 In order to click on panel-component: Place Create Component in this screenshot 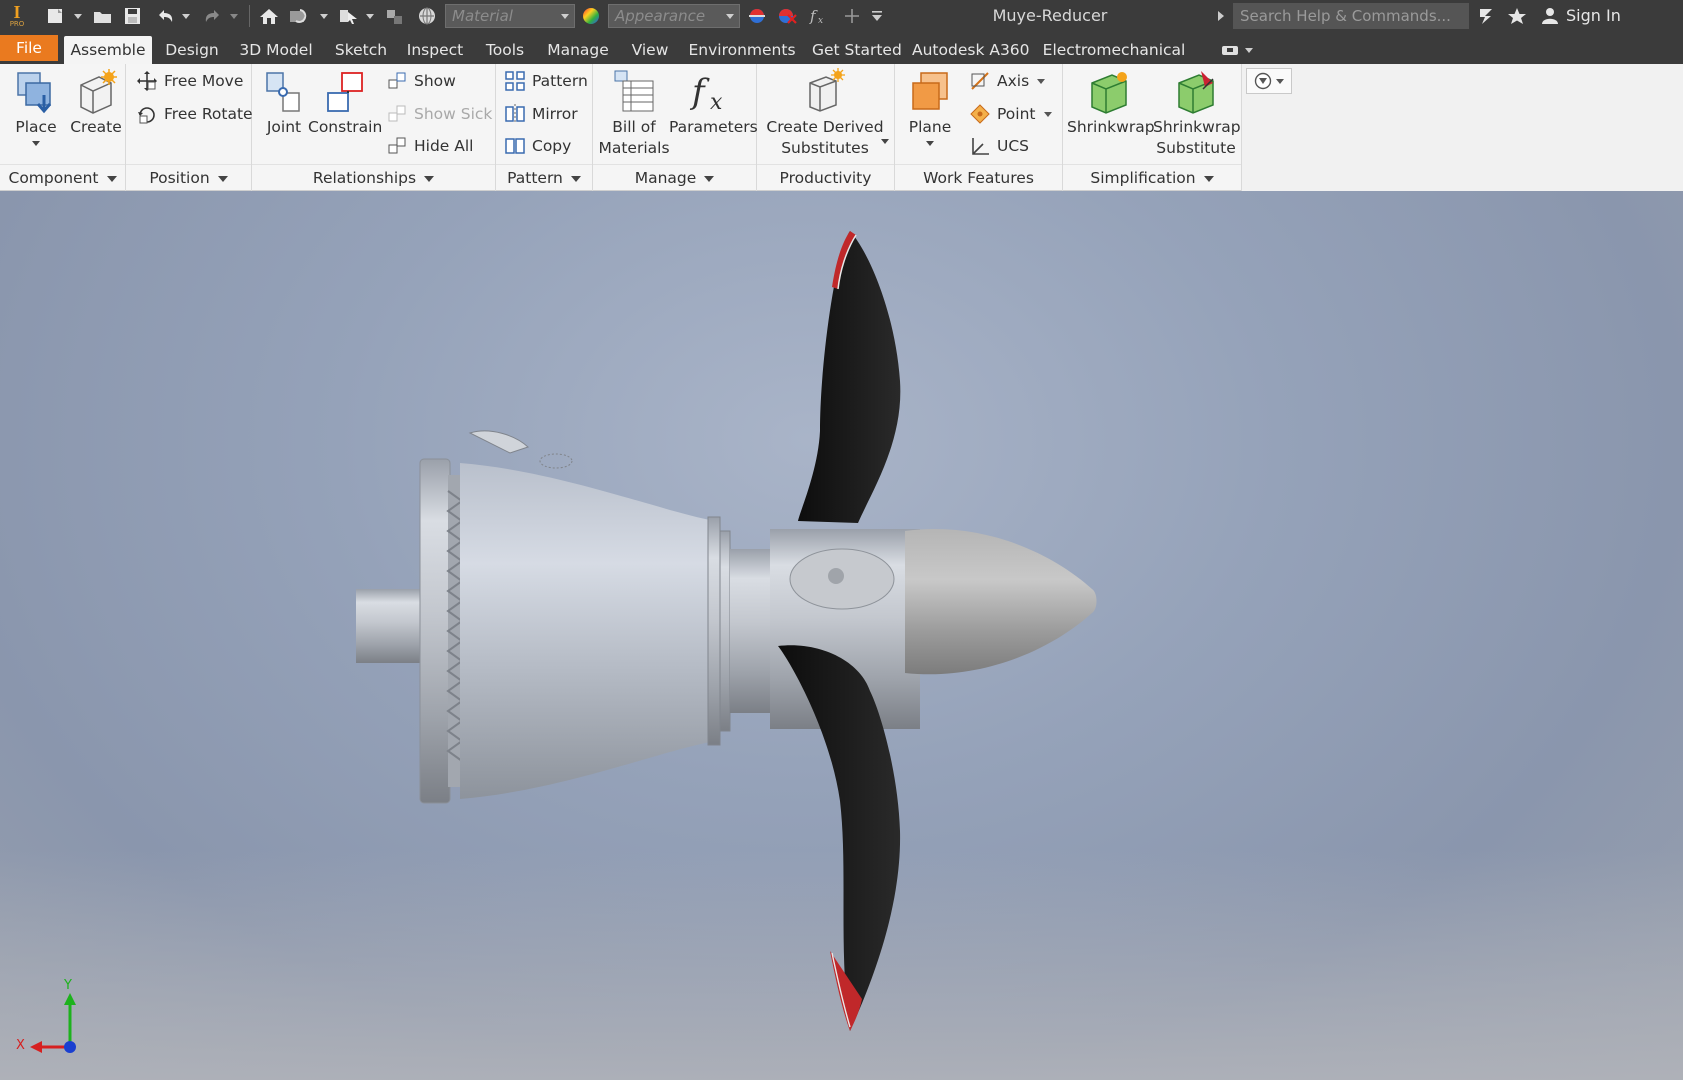, I will do `click(63, 127)`.